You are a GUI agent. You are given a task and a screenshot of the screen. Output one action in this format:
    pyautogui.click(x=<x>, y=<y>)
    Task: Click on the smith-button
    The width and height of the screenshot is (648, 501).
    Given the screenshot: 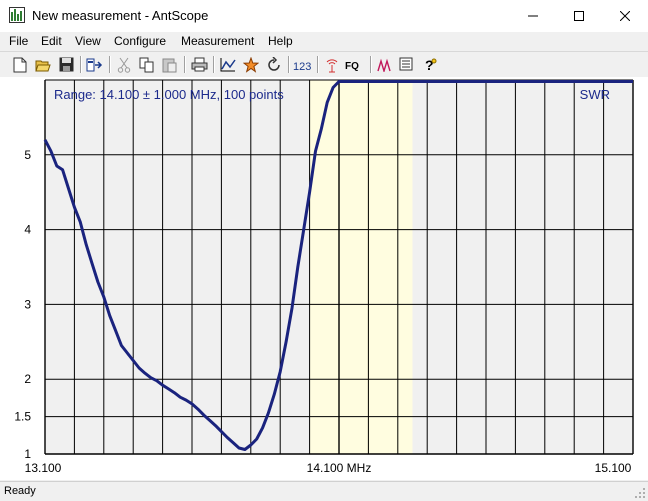 What is the action you would take?
    pyautogui.click(x=385, y=64)
    